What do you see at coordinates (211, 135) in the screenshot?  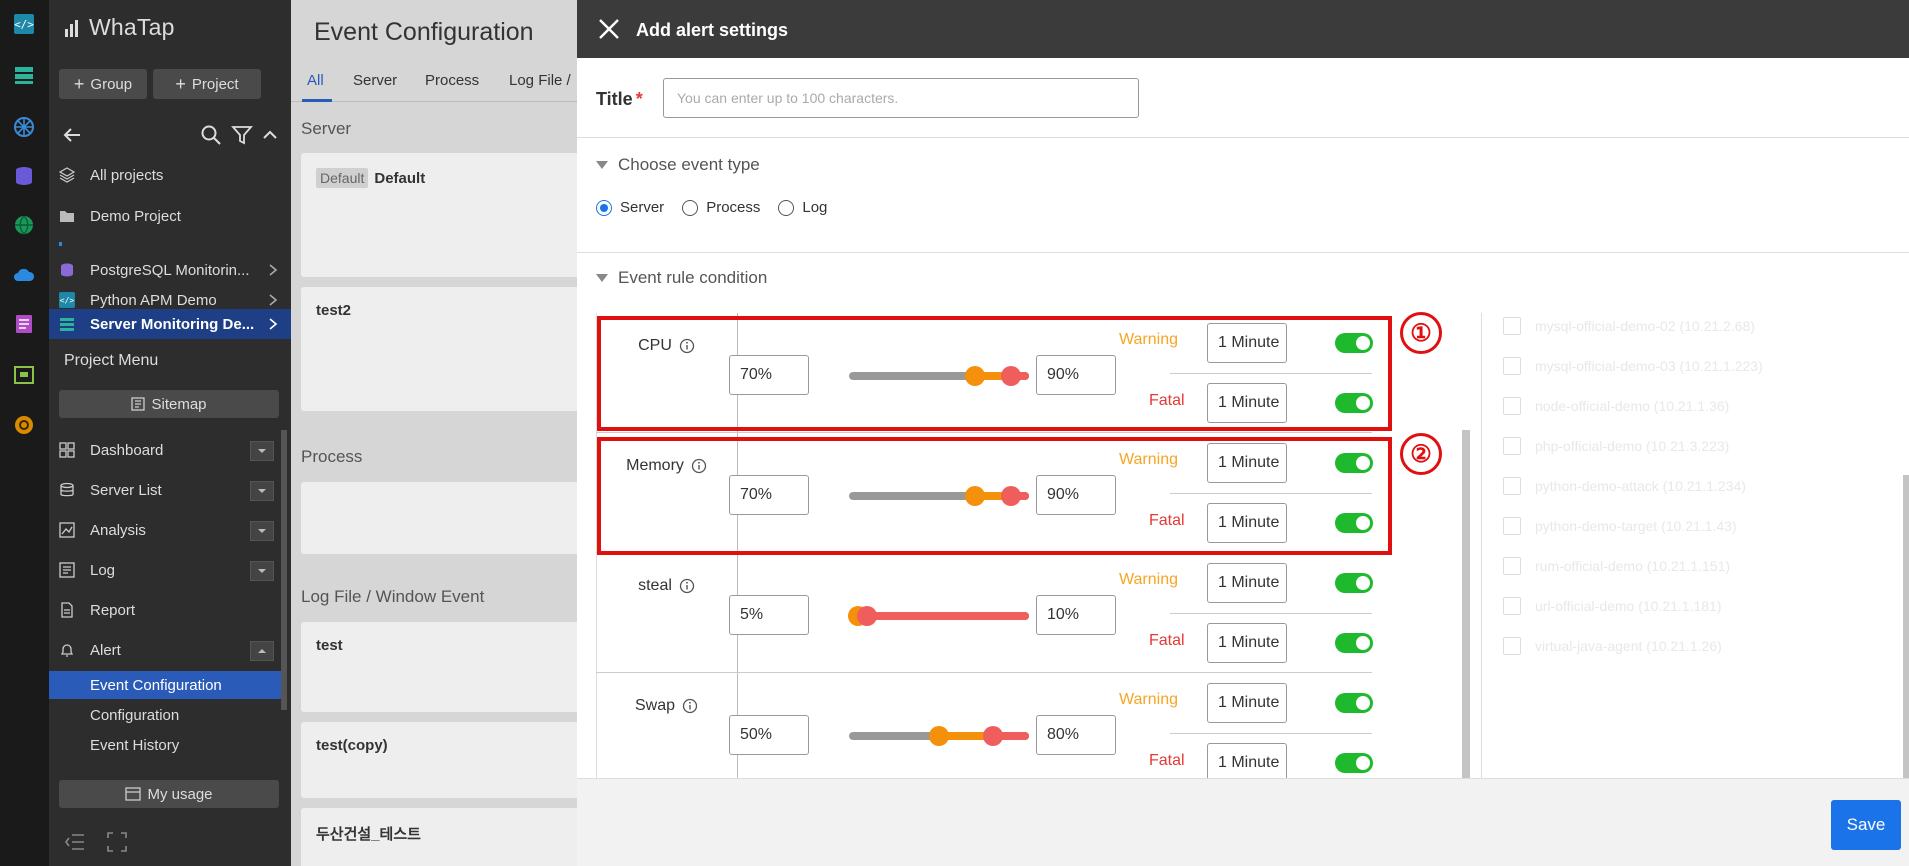 I see `search-icon` at bounding box center [211, 135].